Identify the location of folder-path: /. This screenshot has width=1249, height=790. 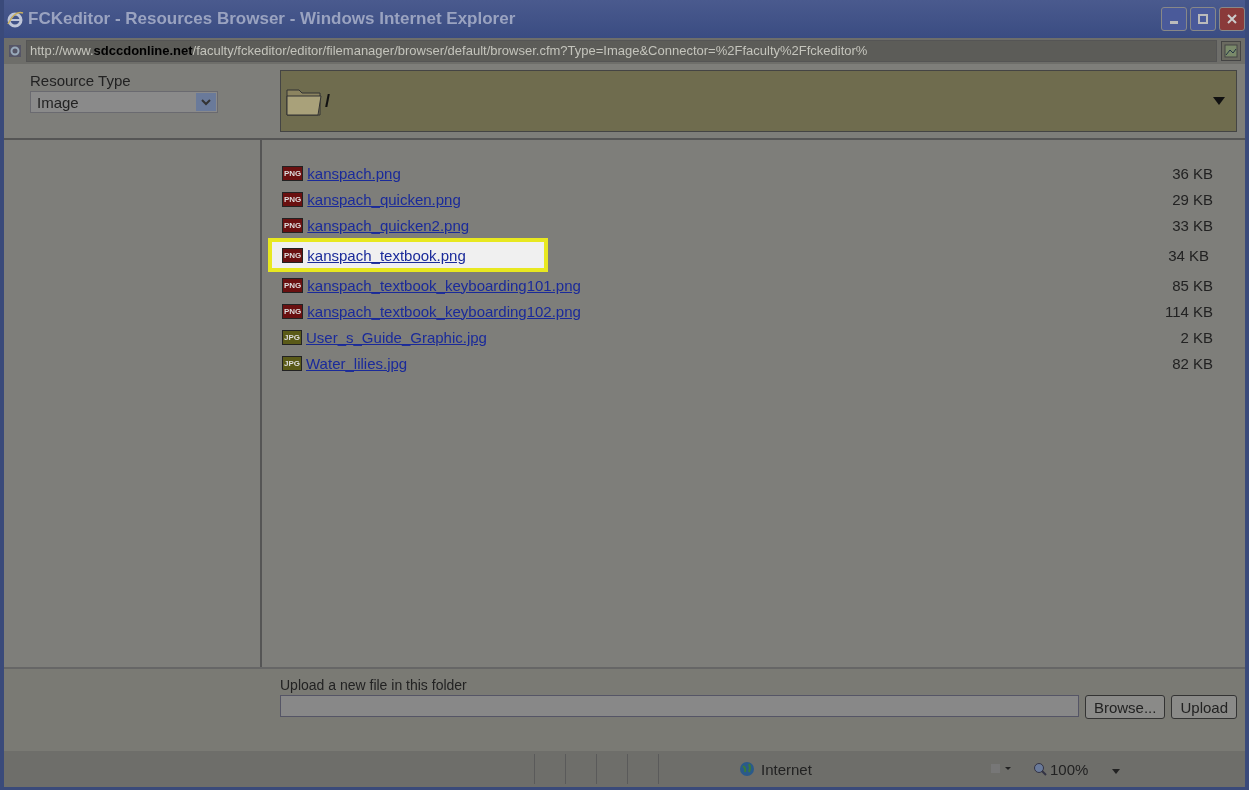
(328, 101).